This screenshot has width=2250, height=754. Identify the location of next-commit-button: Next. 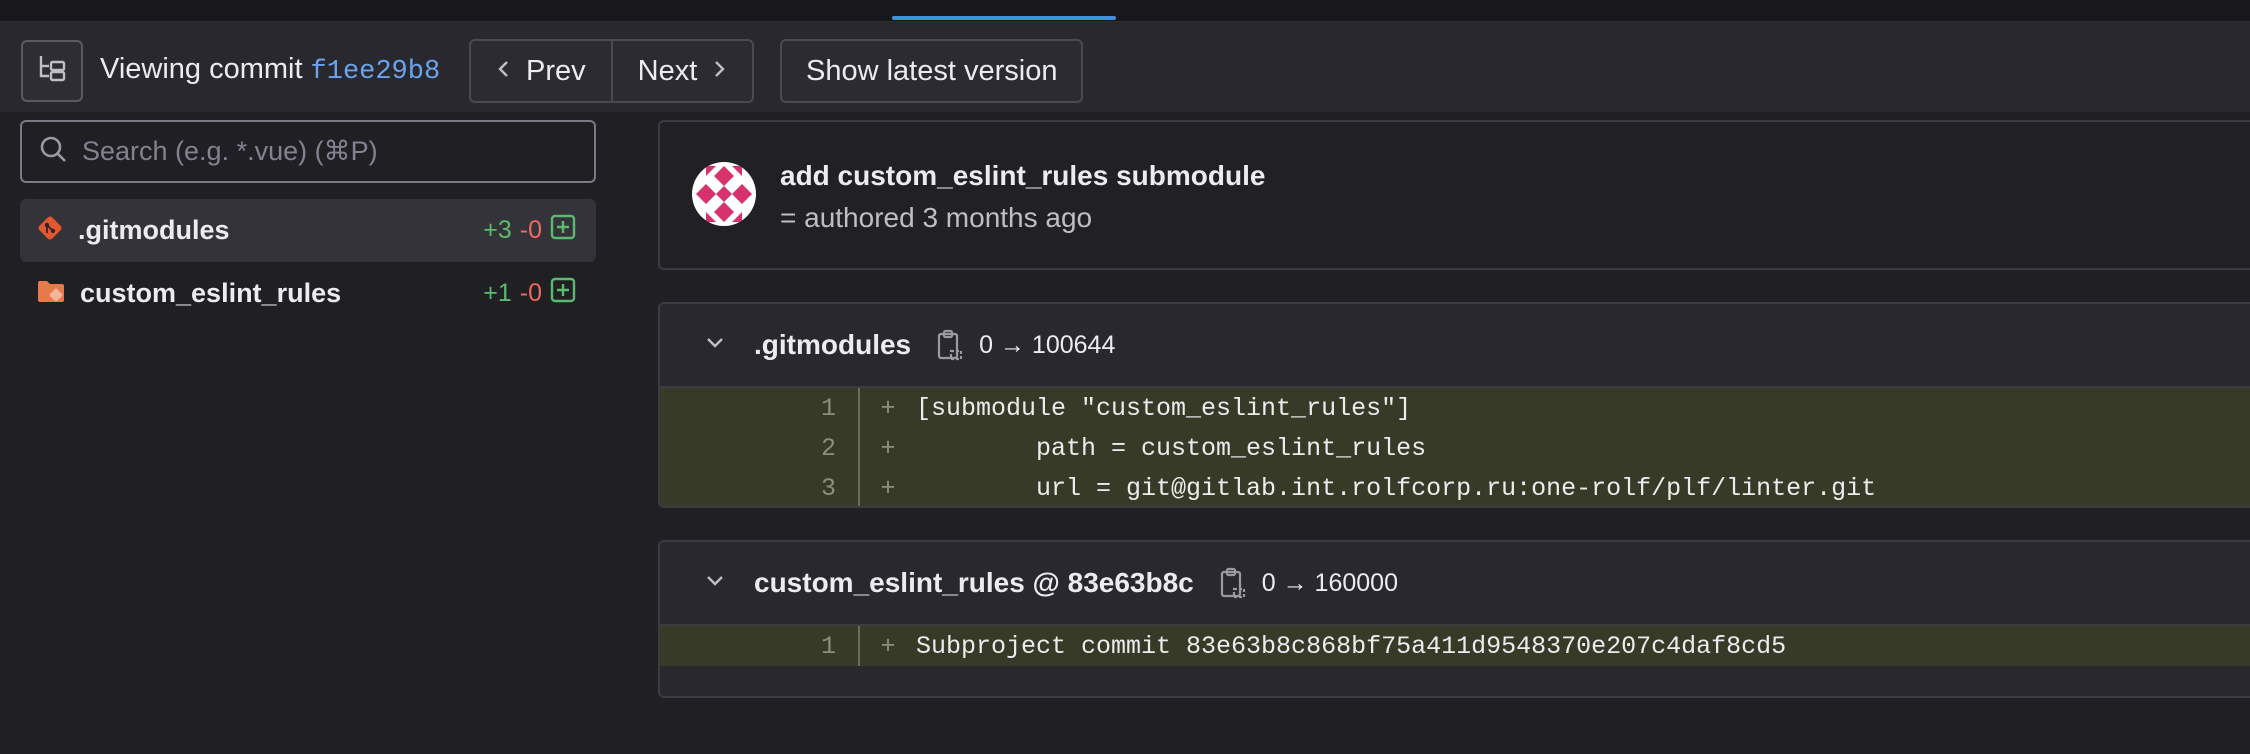
(681, 71).